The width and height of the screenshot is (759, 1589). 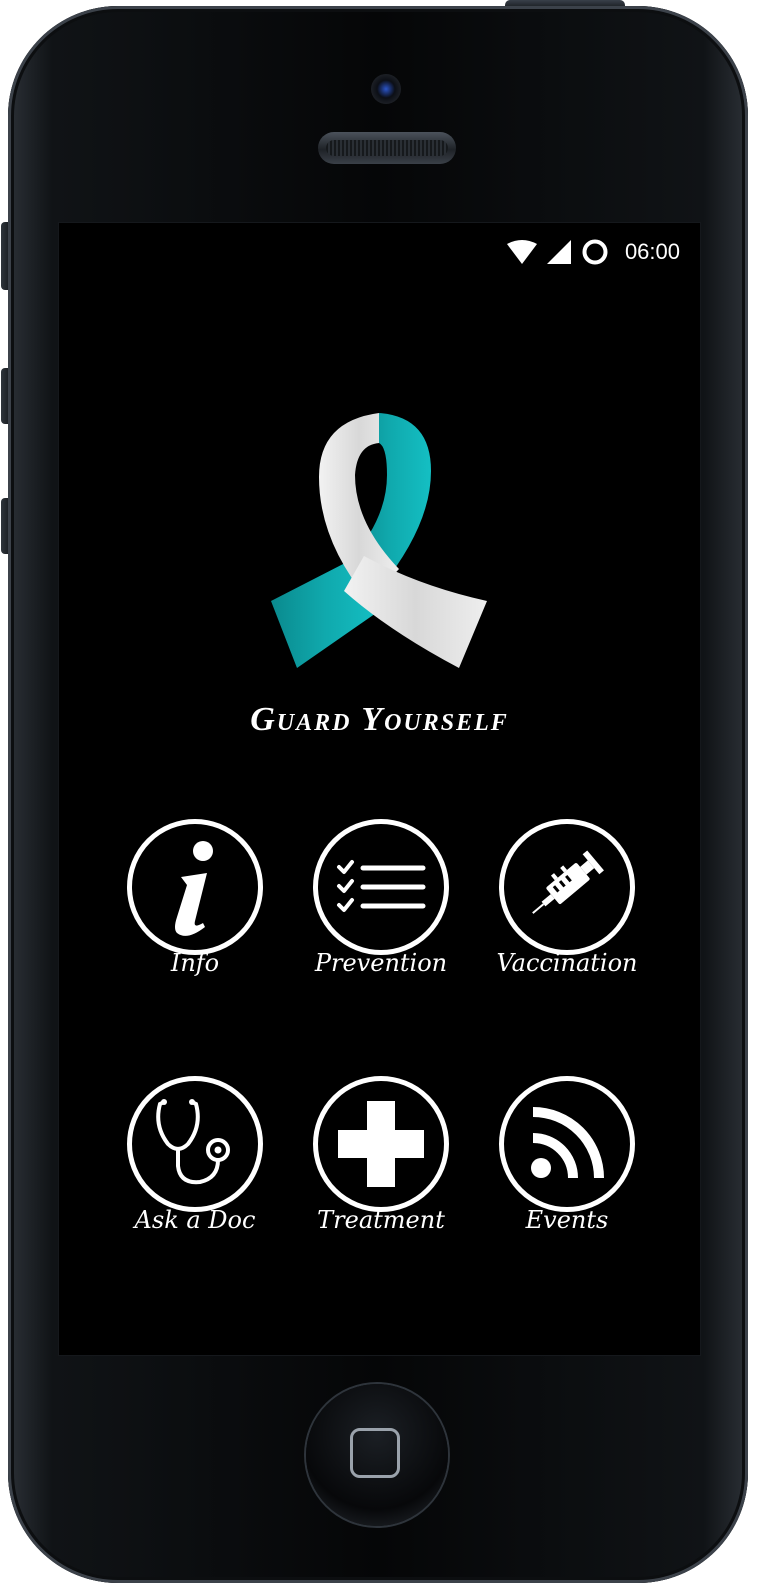 I want to click on syringe-icon, so click(x=568, y=882).